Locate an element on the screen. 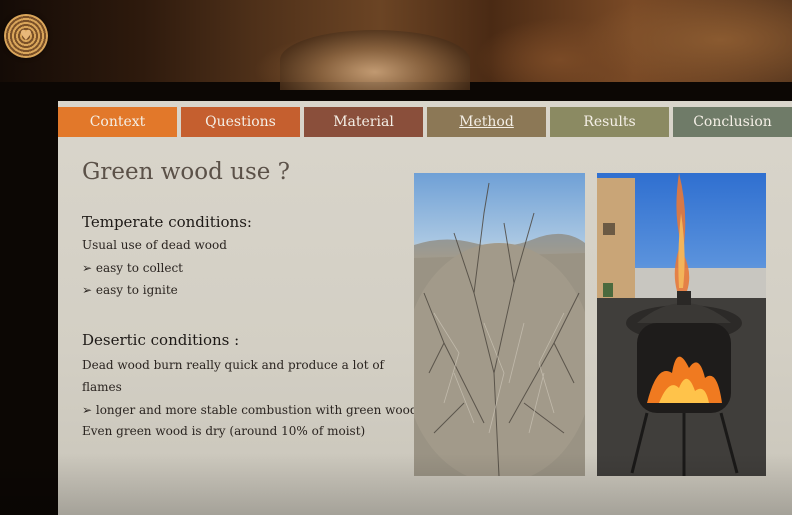 The width and height of the screenshot is (792, 515). tree-ring-logo-icon: ♥ is located at coordinates (26, 36).